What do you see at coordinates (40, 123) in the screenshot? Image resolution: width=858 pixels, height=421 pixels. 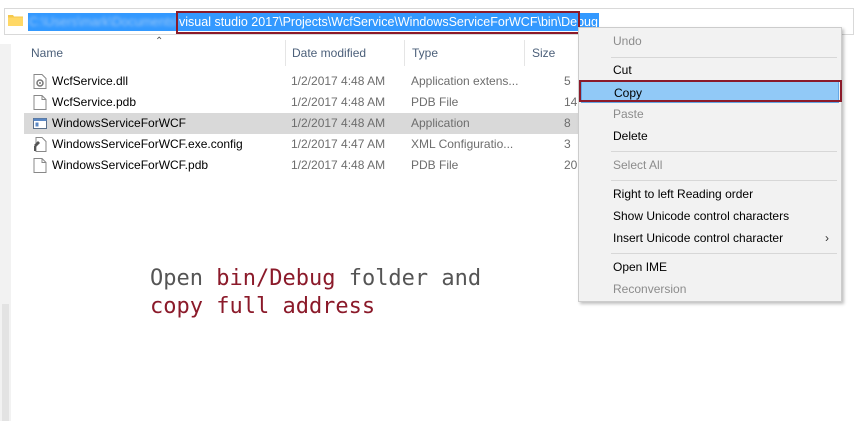 I see `application-icon` at bounding box center [40, 123].